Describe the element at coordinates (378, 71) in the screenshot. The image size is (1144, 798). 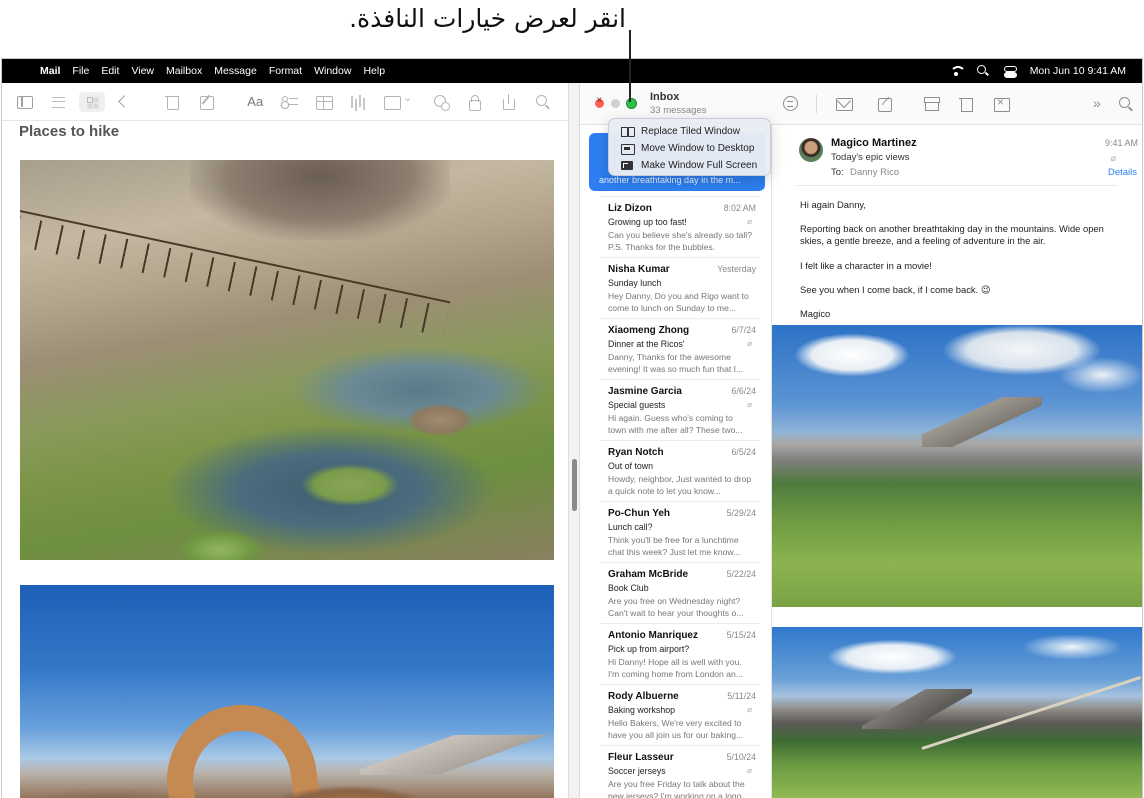
I see `menu-help: Help` at that location.